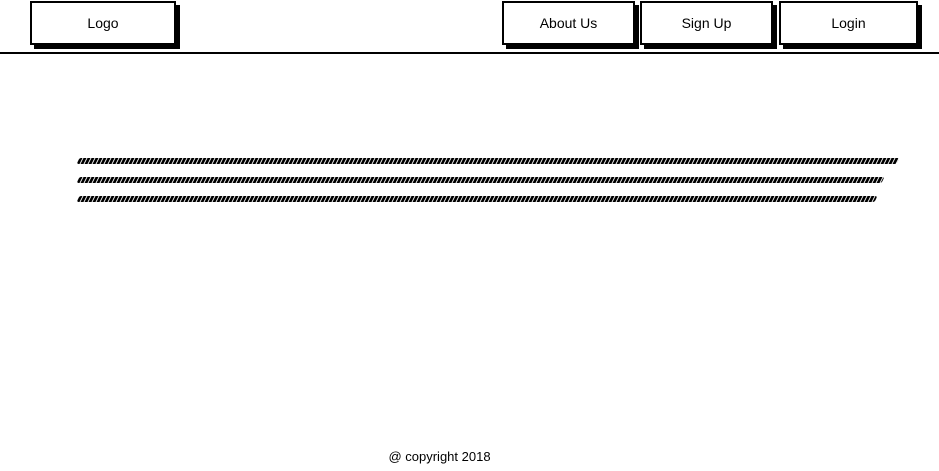 The height and width of the screenshot is (471, 939). What do you see at coordinates (439, 456) in the screenshot?
I see `copyright-text: @ copyright 2018` at bounding box center [439, 456].